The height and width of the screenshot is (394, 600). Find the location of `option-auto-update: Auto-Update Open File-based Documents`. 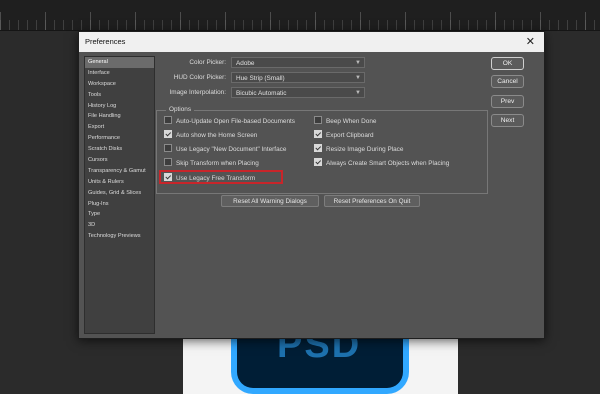

option-auto-update: Auto-Update Open File-based Documents is located at coordinates (229, 121).